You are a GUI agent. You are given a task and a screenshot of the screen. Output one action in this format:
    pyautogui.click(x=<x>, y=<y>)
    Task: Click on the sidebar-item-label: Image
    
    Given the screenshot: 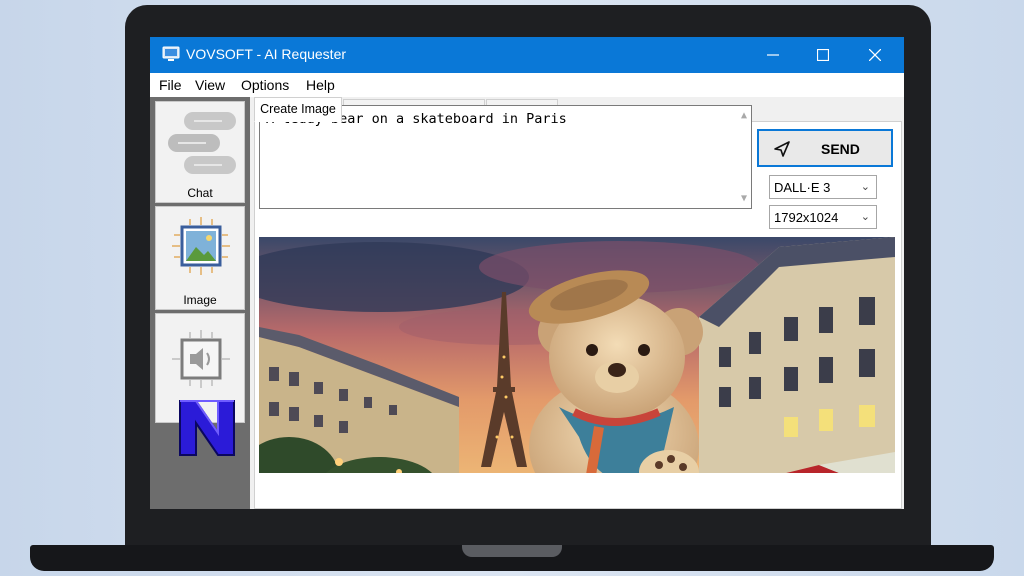 What is the action you would take?
    pyautogui.click(x=200, y=300)
    